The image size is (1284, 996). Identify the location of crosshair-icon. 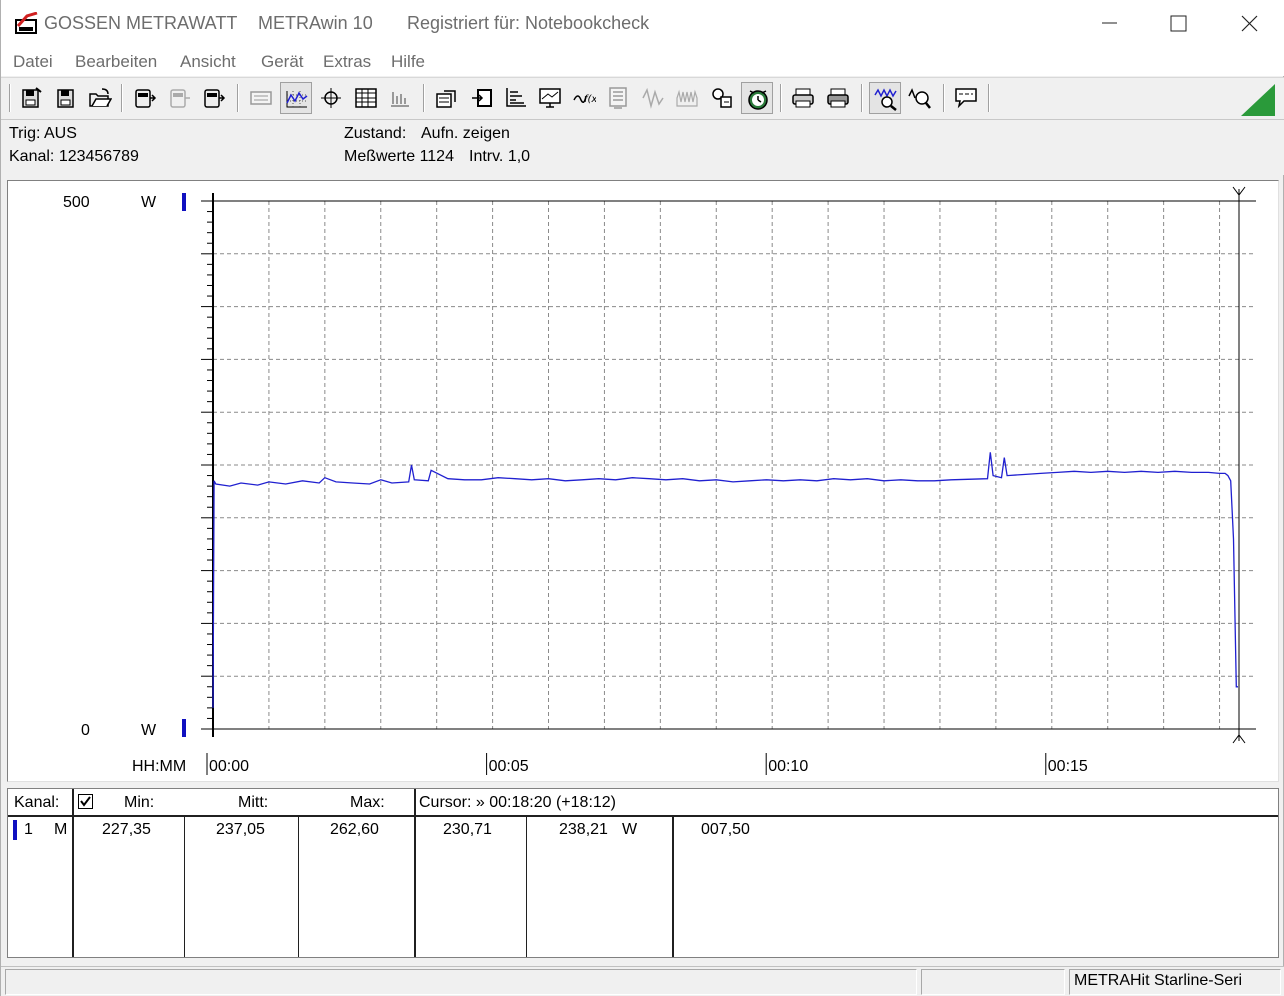
(331, 98).